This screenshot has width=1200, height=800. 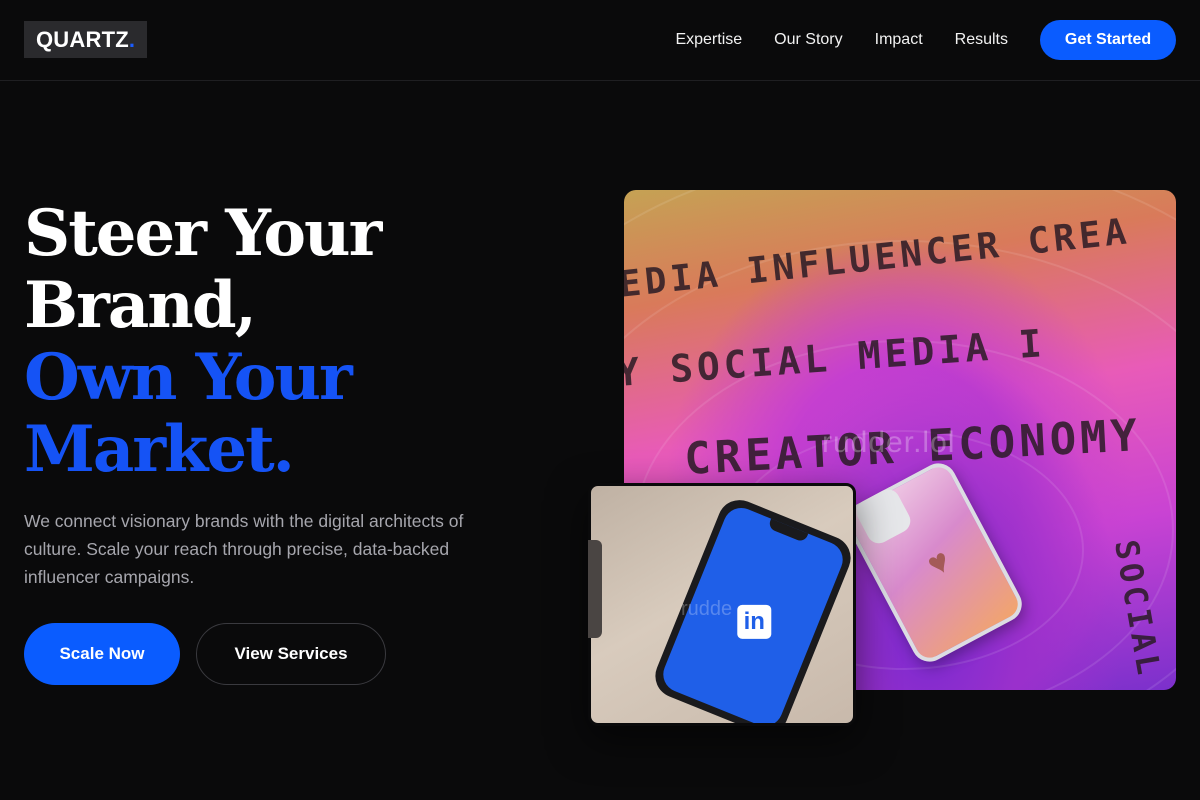 I want to click on nav-link-results: Results, so click(x=981, y=40).